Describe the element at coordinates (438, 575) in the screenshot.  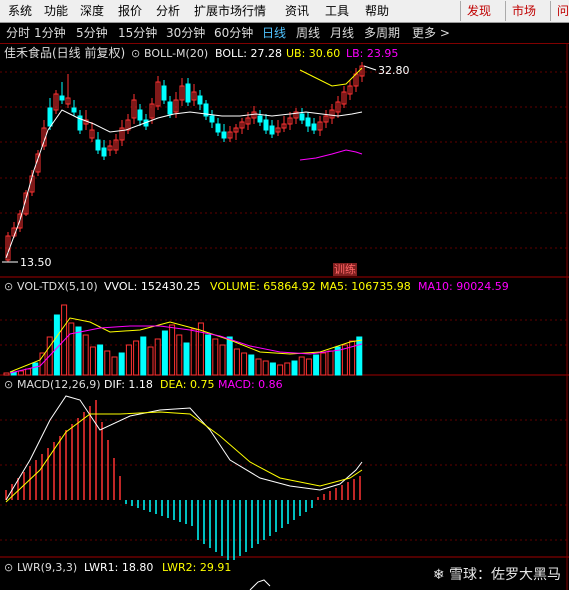
I see `snowball-logo-icon: ❄` at that location.